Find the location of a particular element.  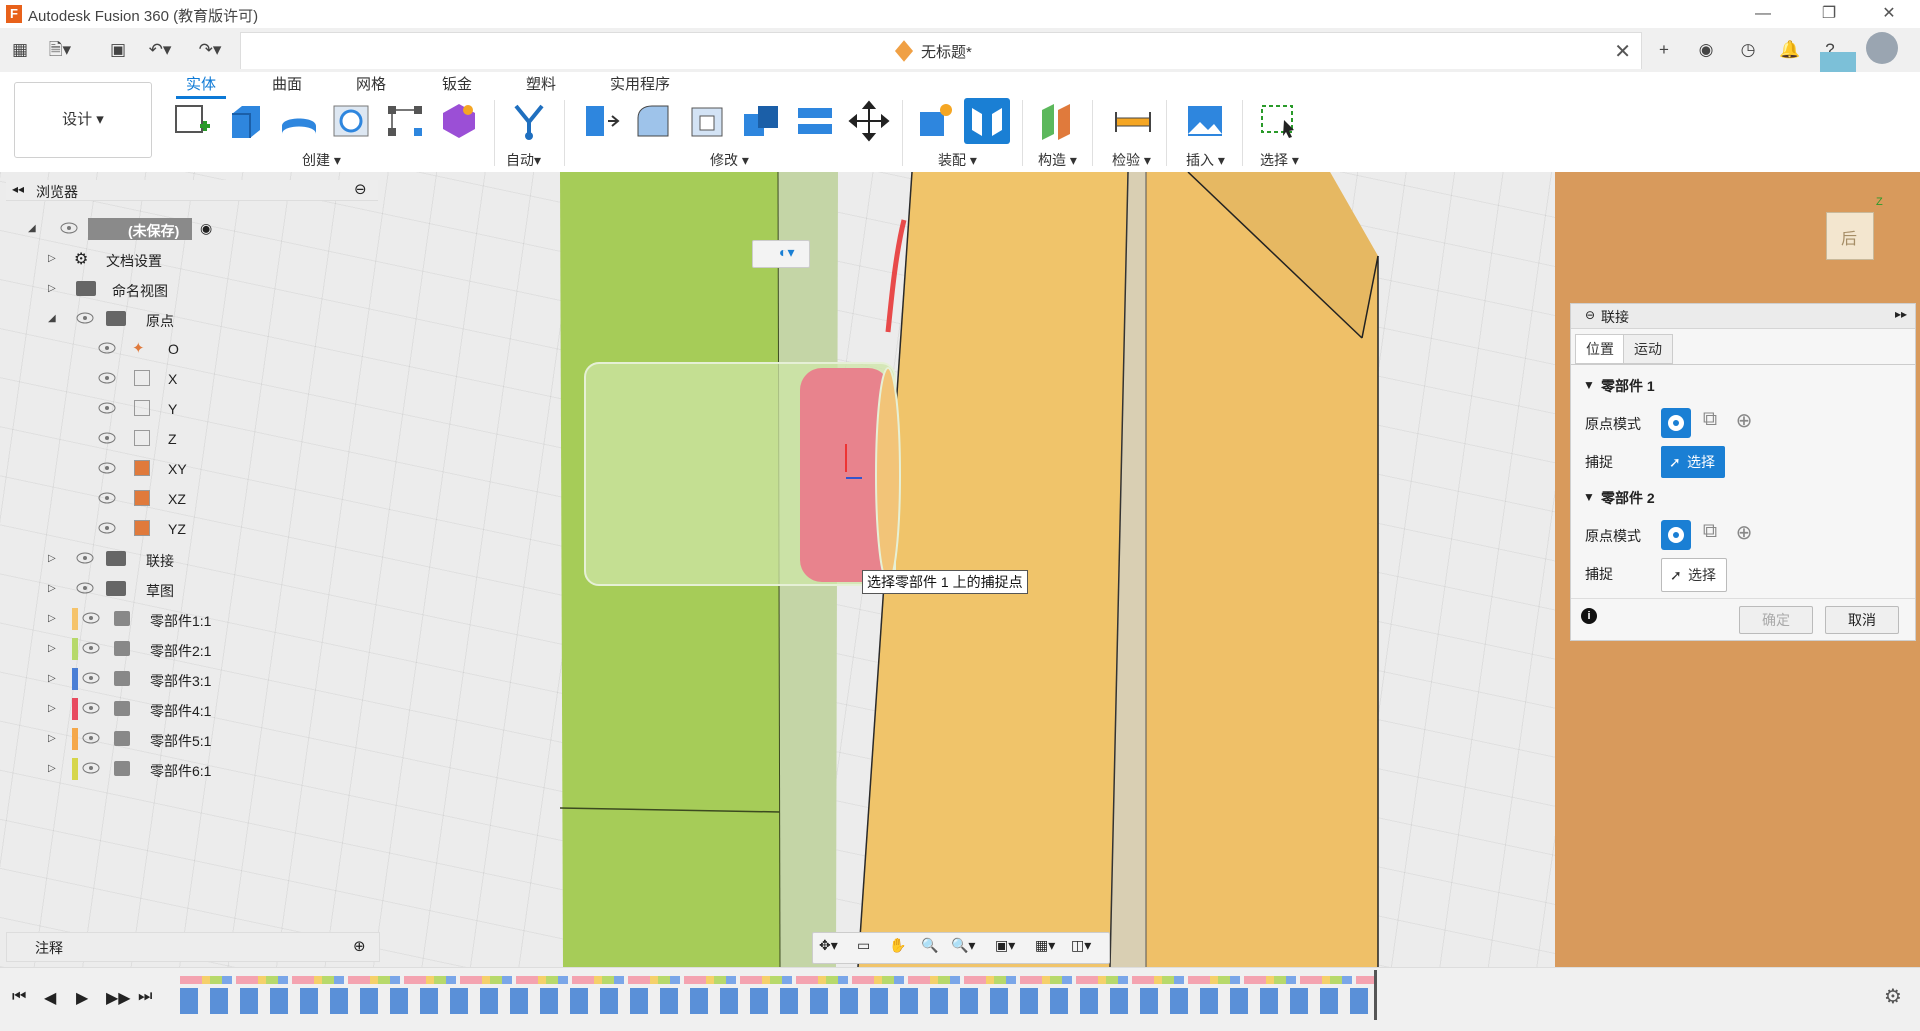

collapse-browser-icon: ◂◂ is located at coordinates (18, 189).